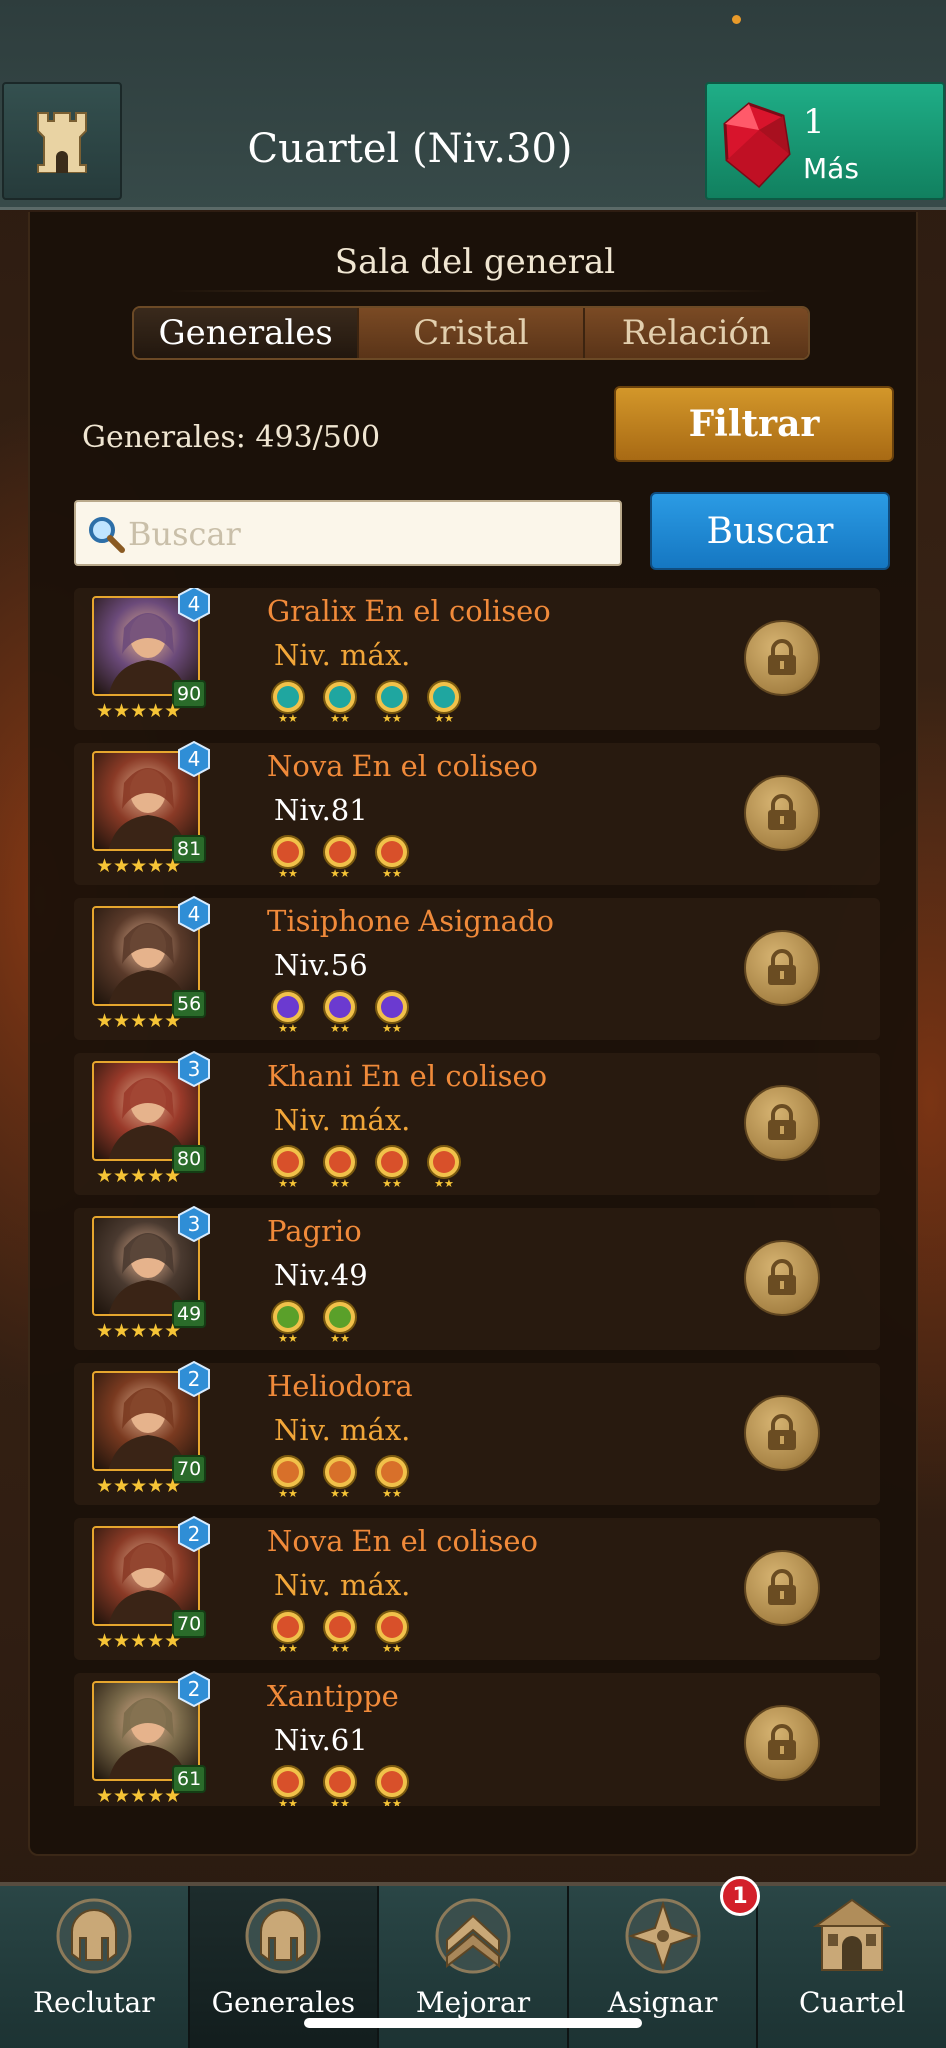  What do you see at coordinates (473, 2023) in the screenshot?
I see `home-indicator` at bounding box center [473, 2023].